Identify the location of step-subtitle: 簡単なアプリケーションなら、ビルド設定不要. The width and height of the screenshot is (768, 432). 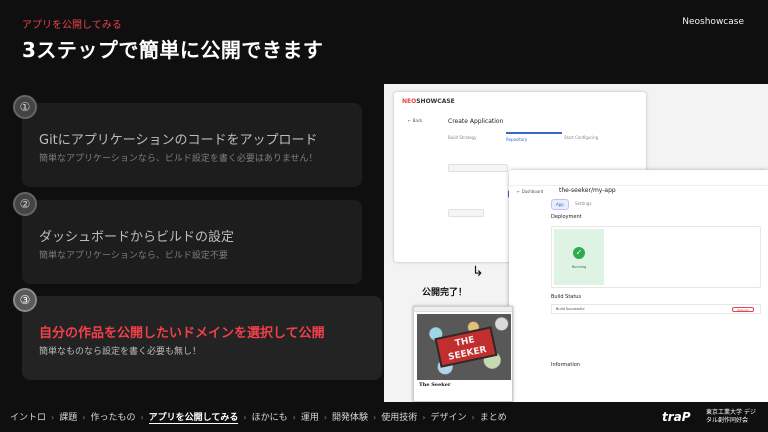
(133, 256).